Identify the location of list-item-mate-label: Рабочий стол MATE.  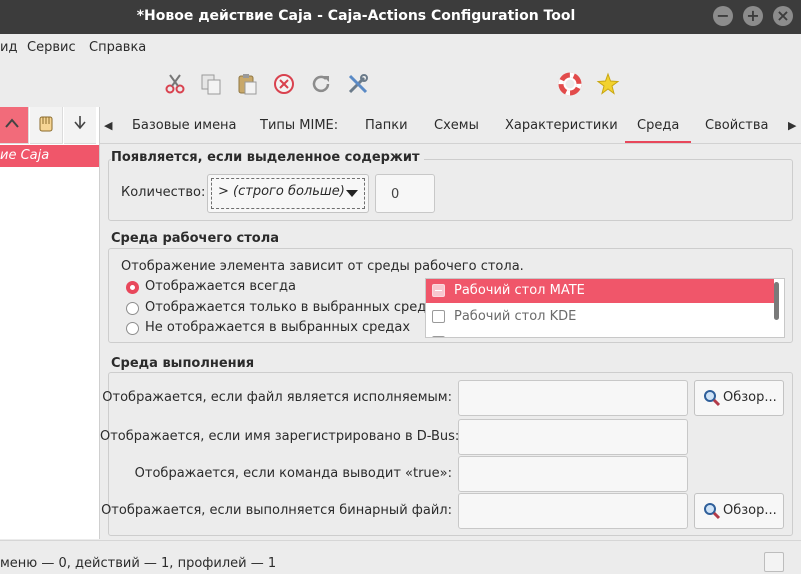
(519, 290).